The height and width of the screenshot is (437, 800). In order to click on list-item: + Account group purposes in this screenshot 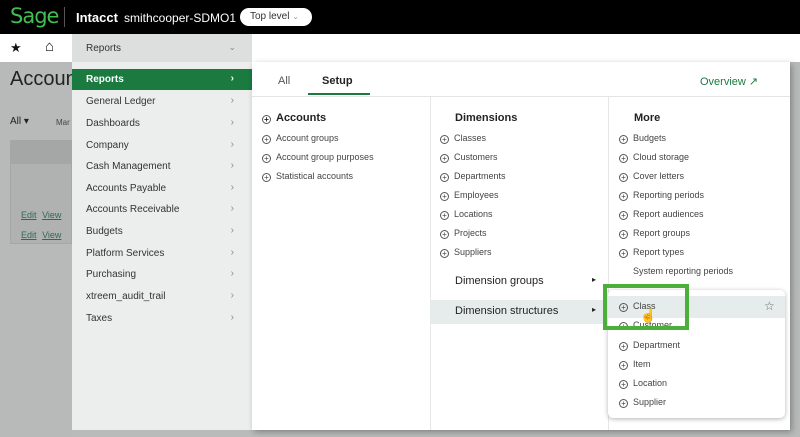, I will do `click(318, 157)`.